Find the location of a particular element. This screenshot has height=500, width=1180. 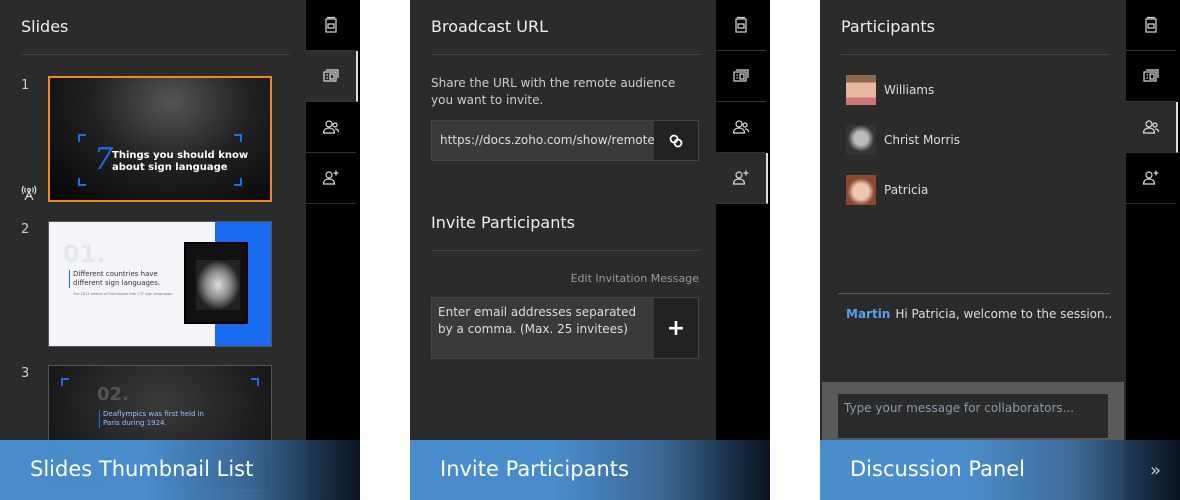

slide-number-graphic: 01. is located at coordinates (84, 254).